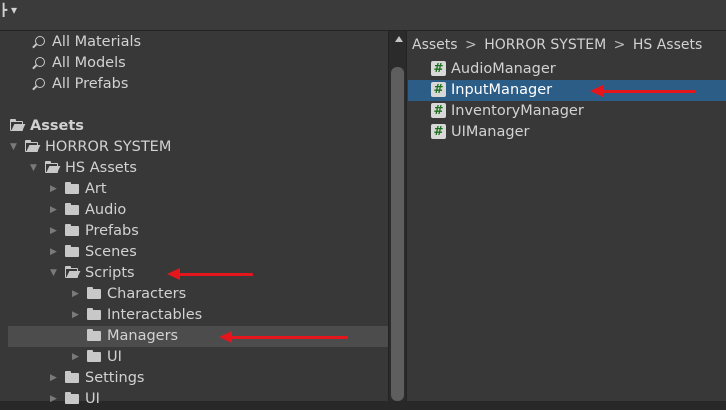  Describe the element at coordinates (8, 10) in the screenshot. I see `plus-dropdown-icon: ┣ ▾` at that location.